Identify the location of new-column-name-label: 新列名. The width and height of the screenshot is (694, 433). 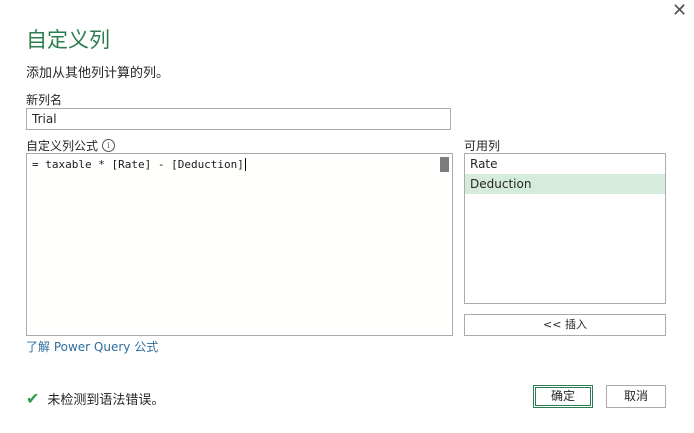
(44, 100).